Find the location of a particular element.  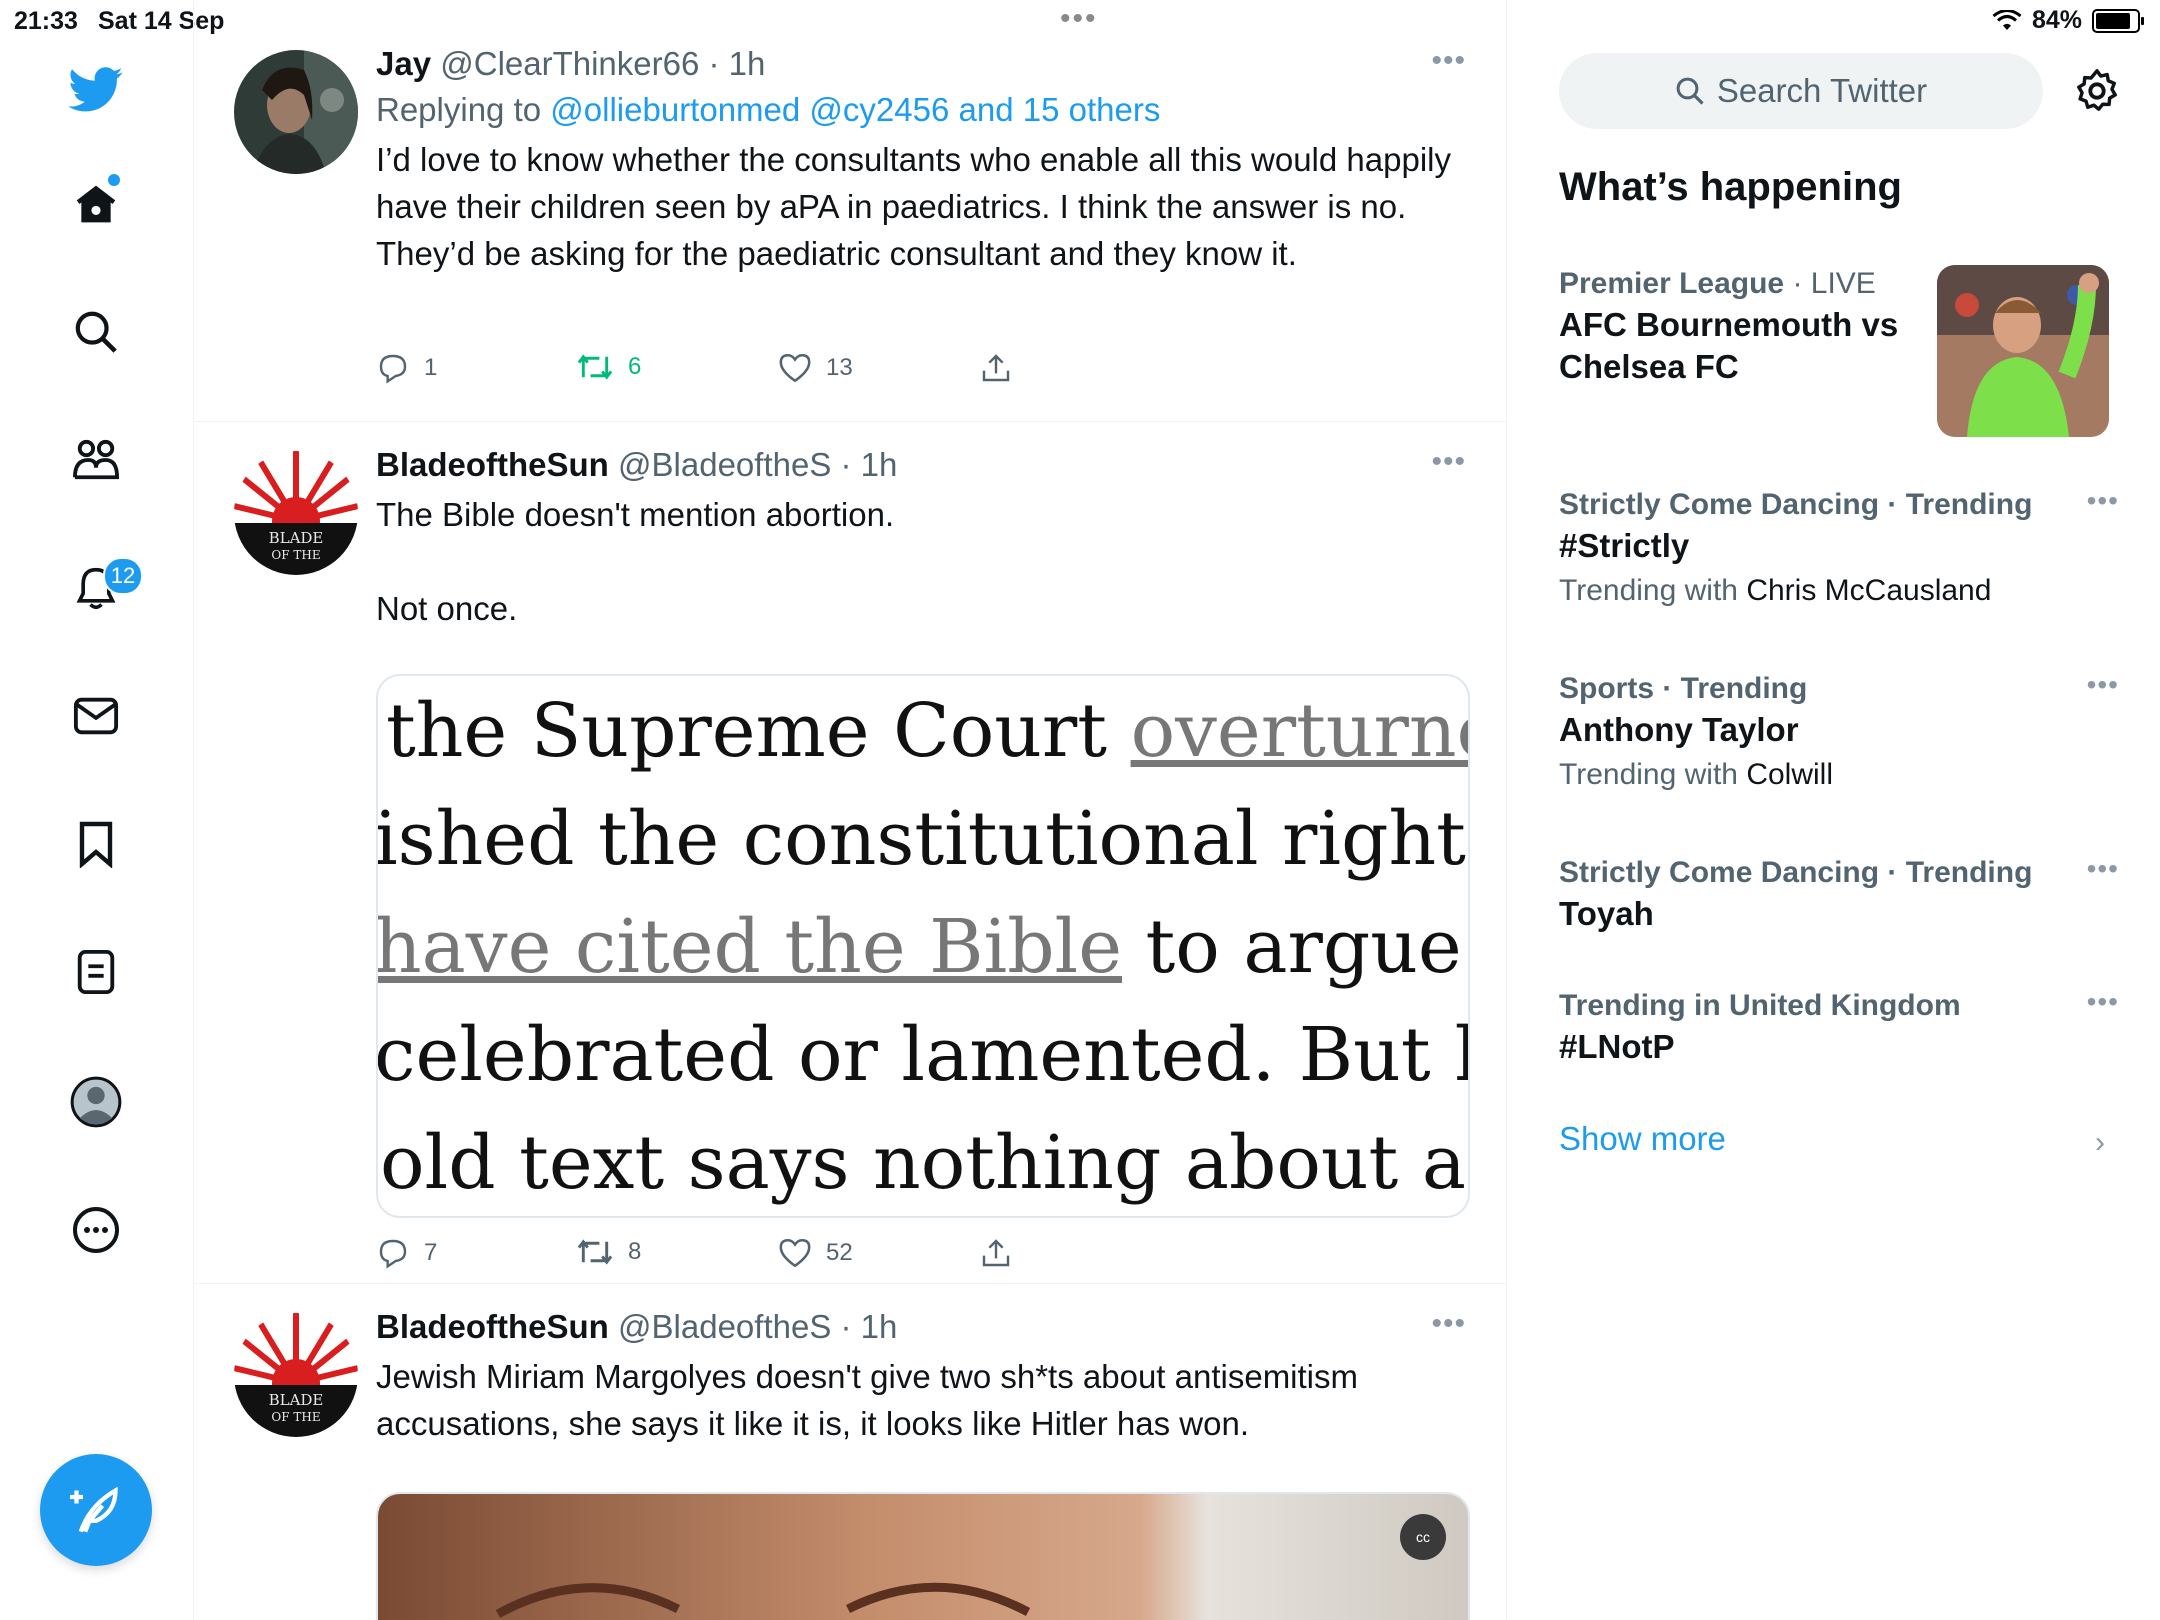

show-more-link: Show more is located at coordinates (1642, 1139).